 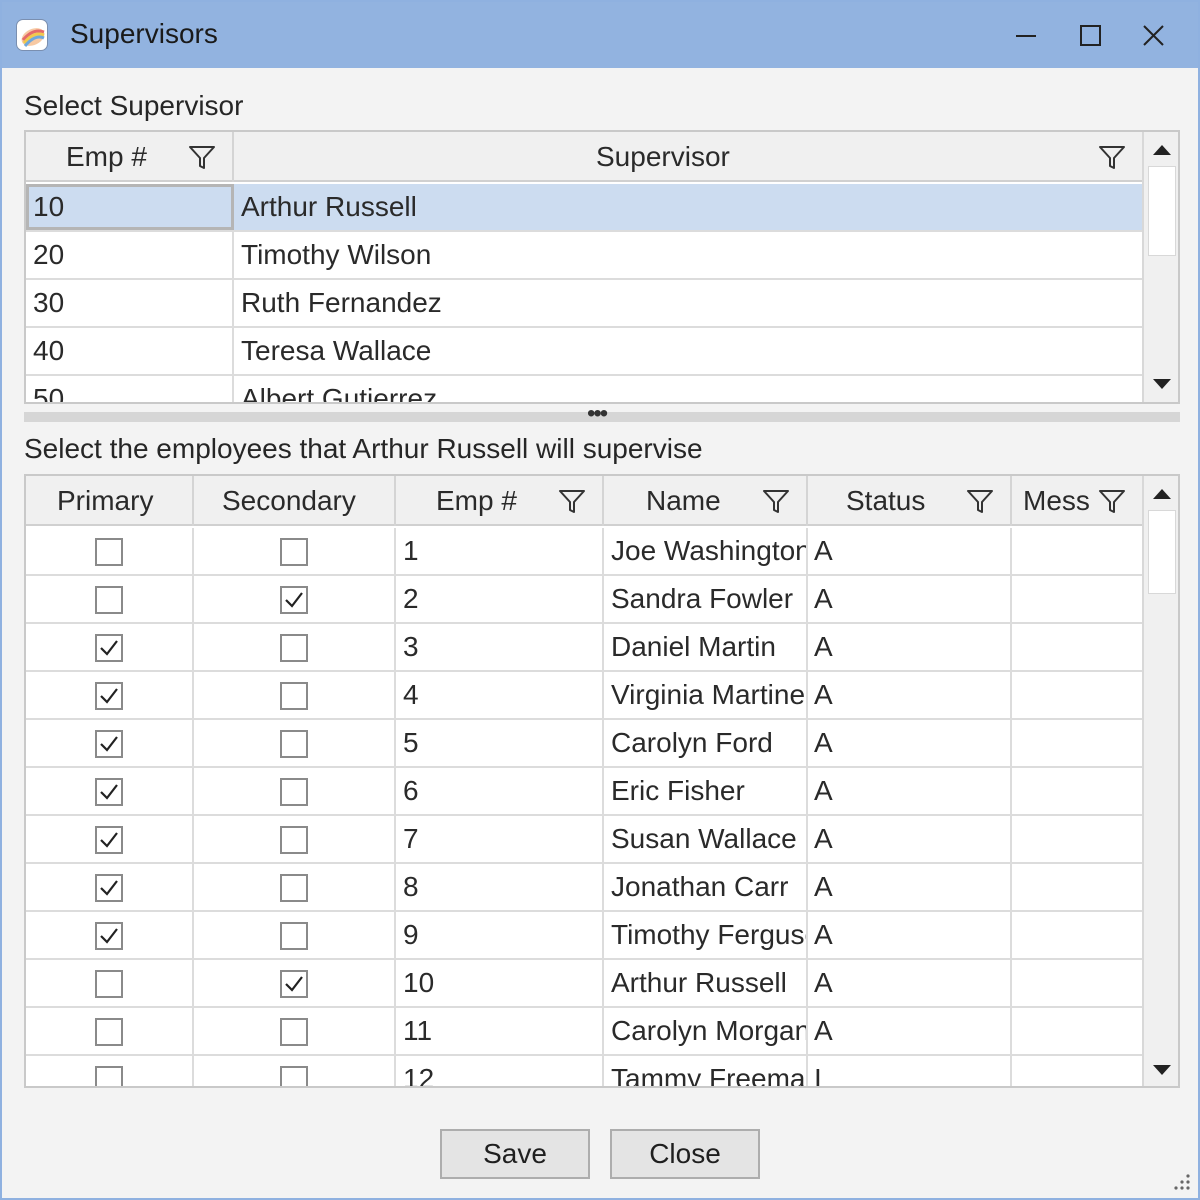 I want to click on supervisor-name-cell: Timothy Wilson, so click(x=688, y=255).